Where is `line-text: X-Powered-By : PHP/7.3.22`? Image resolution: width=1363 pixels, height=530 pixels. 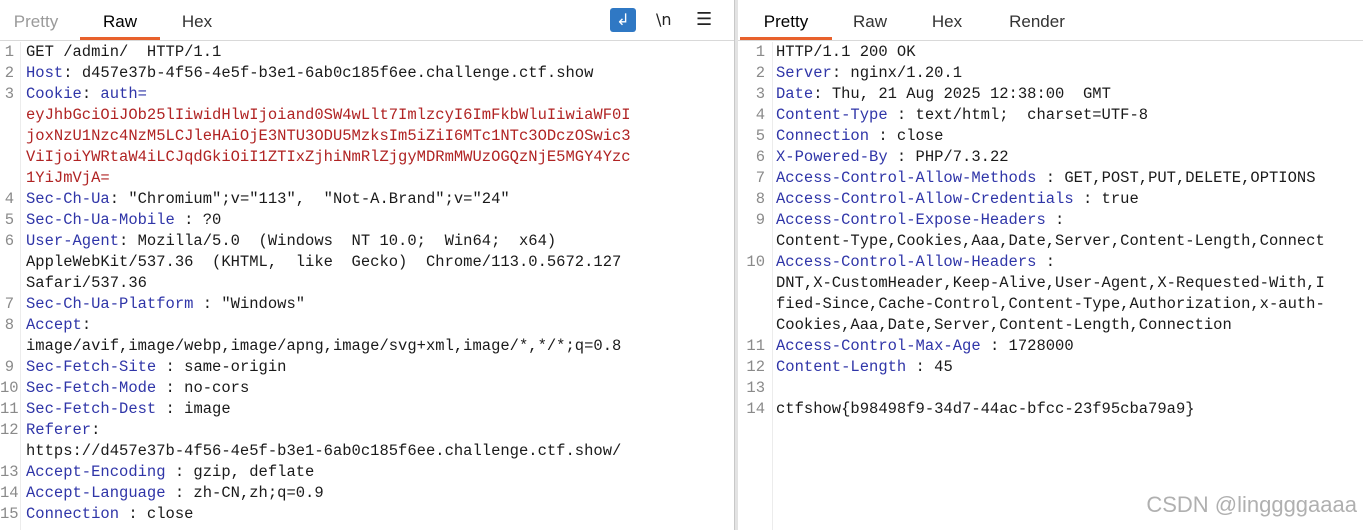 line-text: X-Powered-By : PHP/7.3.22 is located at coordinates (892, 157).